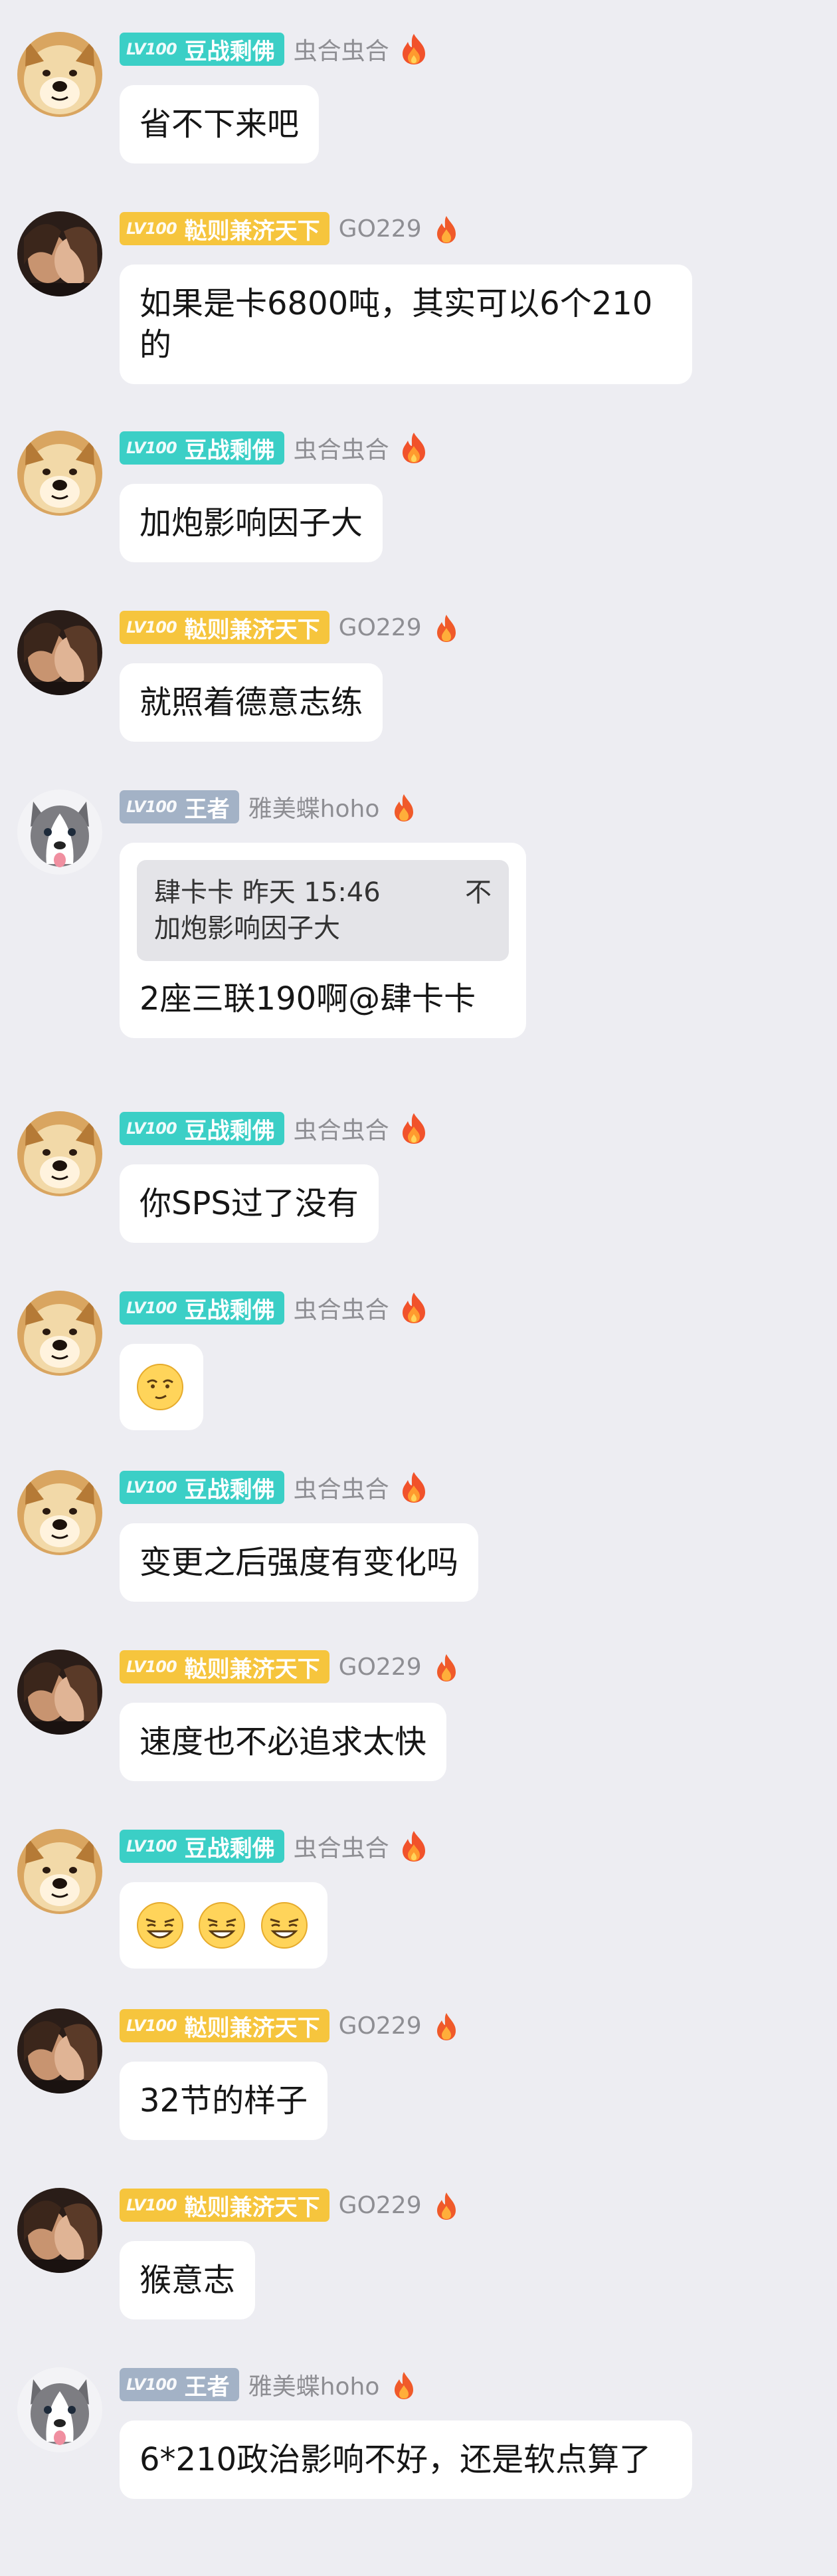  Describe the element at coordinates (396, 324) in the screenshot. I see `message-text: 如果是卡6800吨，其实可以6个210的` at that location.